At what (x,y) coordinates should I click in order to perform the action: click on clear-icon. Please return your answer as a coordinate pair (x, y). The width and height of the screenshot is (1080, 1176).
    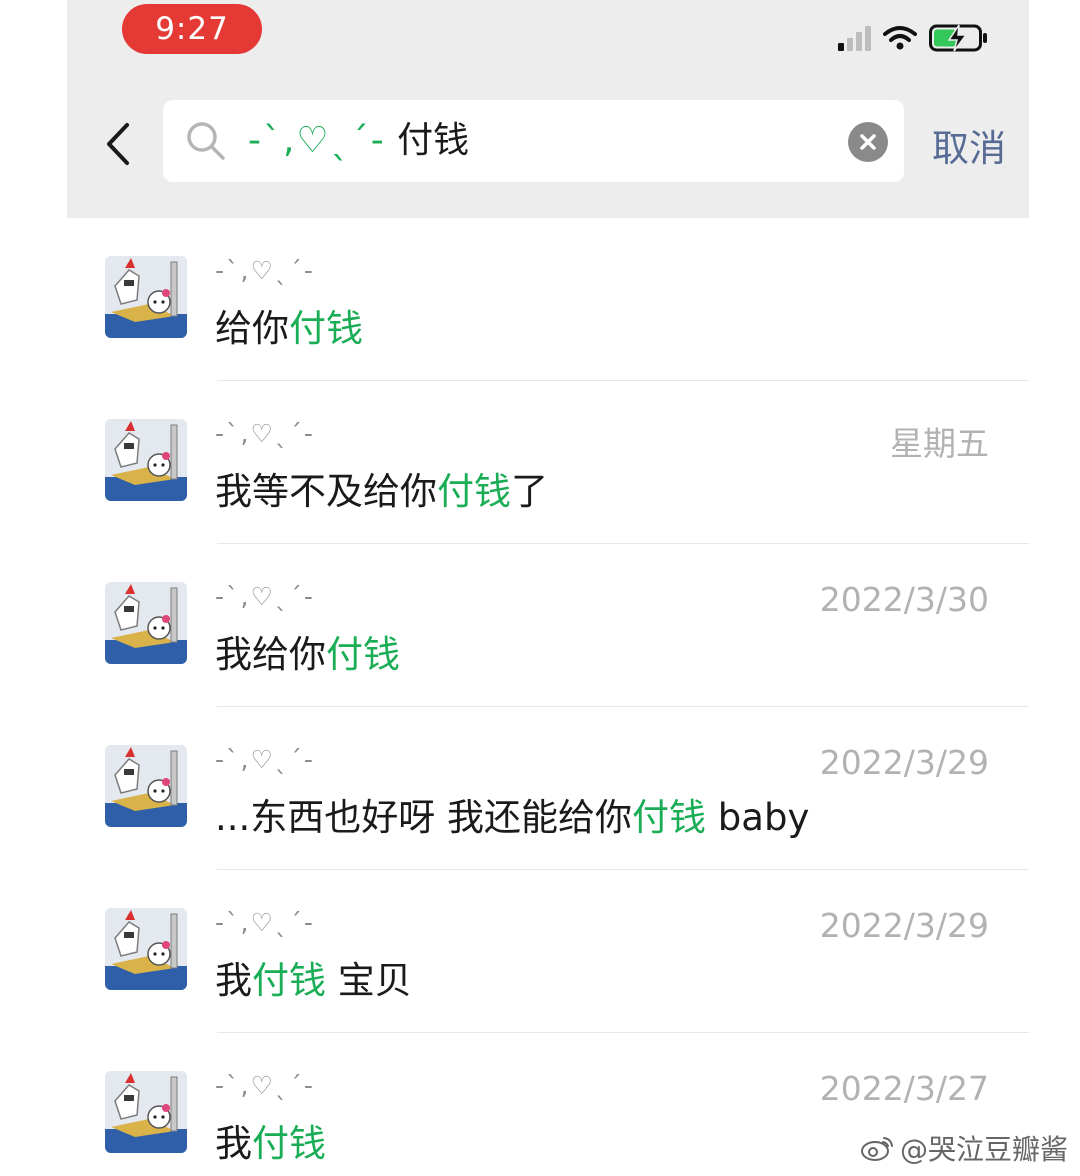
    Looking at the image, I should click on (868, 142).